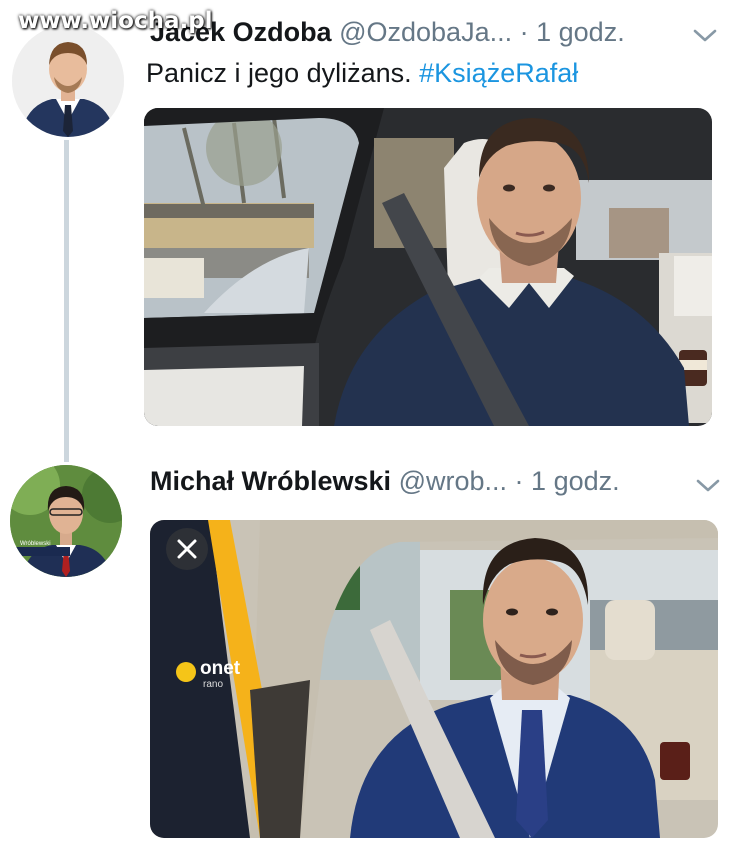 The width and height of the screenshot is (750, 853). Describe the element at coordinates (220, 668) in the screenshot. I see `onet-brand: onet` at that location.